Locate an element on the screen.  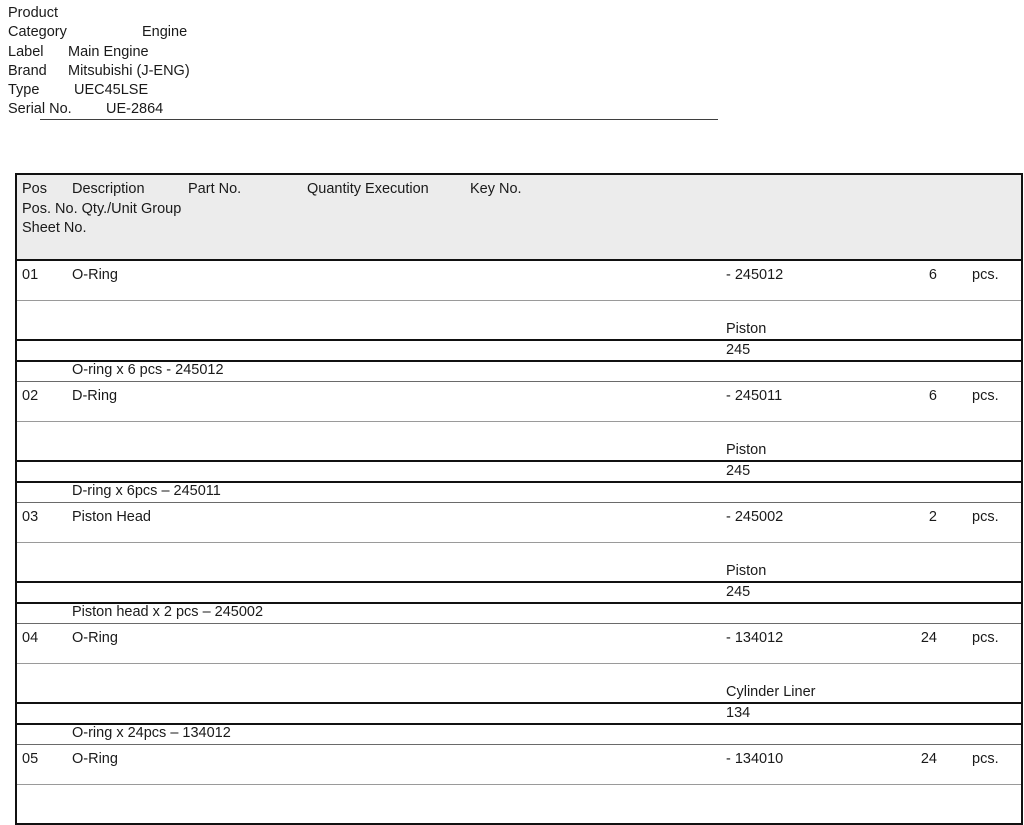
product-field-serial-no: Serial No. UE-2864 is located at coordinates (378, 109).